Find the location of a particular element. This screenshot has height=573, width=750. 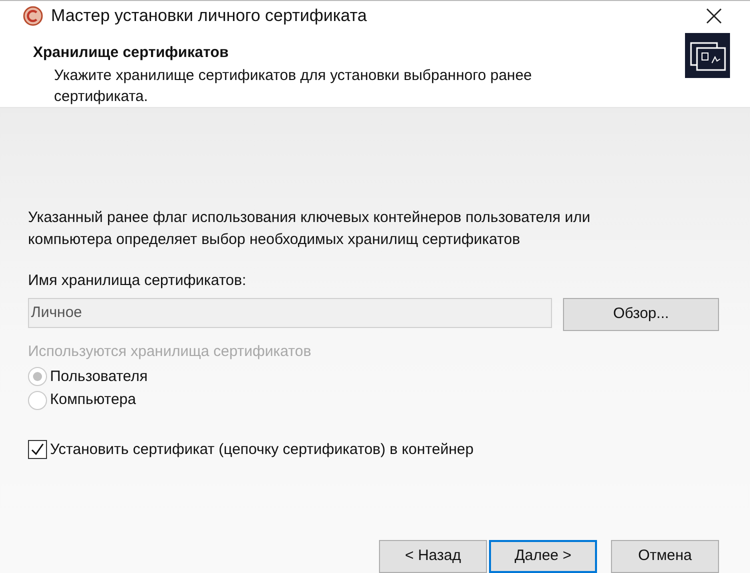

app-logo-icon is located at coordinates (33, 16).